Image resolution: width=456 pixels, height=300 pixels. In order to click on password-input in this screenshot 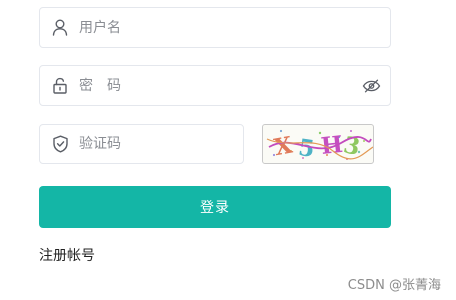, I will do `click(220, 85)`.